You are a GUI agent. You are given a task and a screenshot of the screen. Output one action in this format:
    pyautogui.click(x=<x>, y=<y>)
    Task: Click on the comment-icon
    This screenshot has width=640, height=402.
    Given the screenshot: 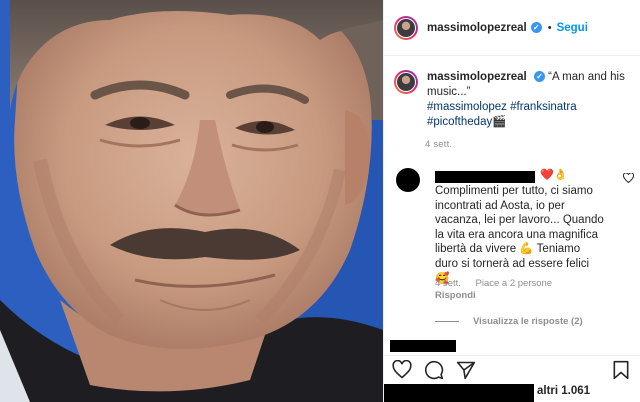 What is the action you would take?
    pyautogui.click(x=434, y=370)
    